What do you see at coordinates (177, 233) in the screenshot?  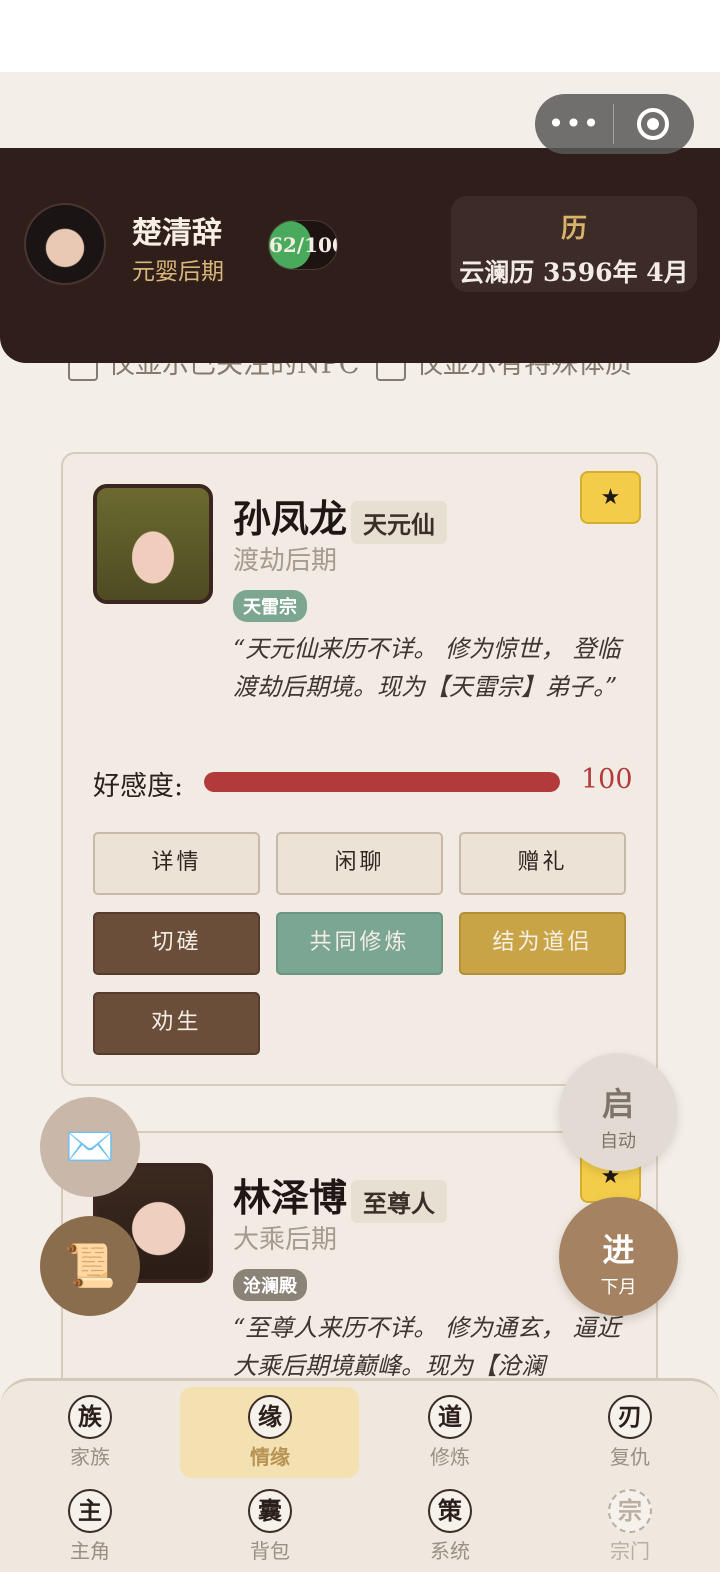 I see `player-name: 楚清辞` at bounding box center [177, 233].